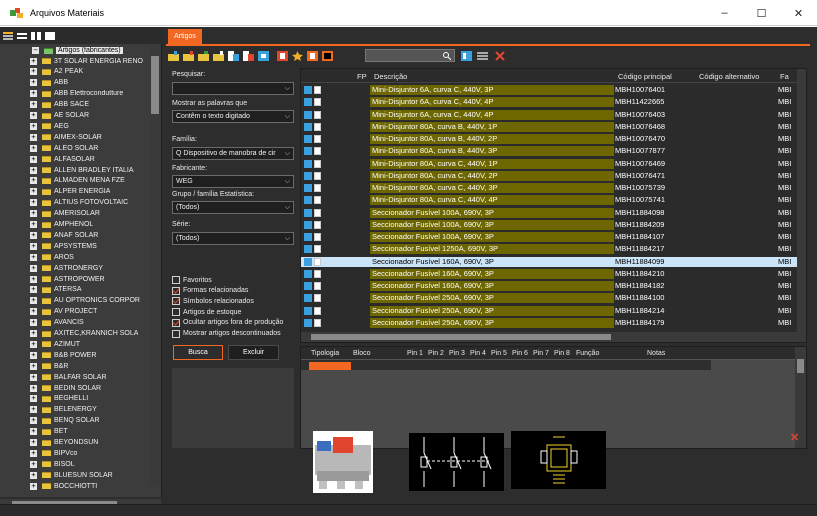  What do you see at coordinates (75, 464) in the screenshot?
I see `tree-item: + BISOL` at bounding box center [75, 464].